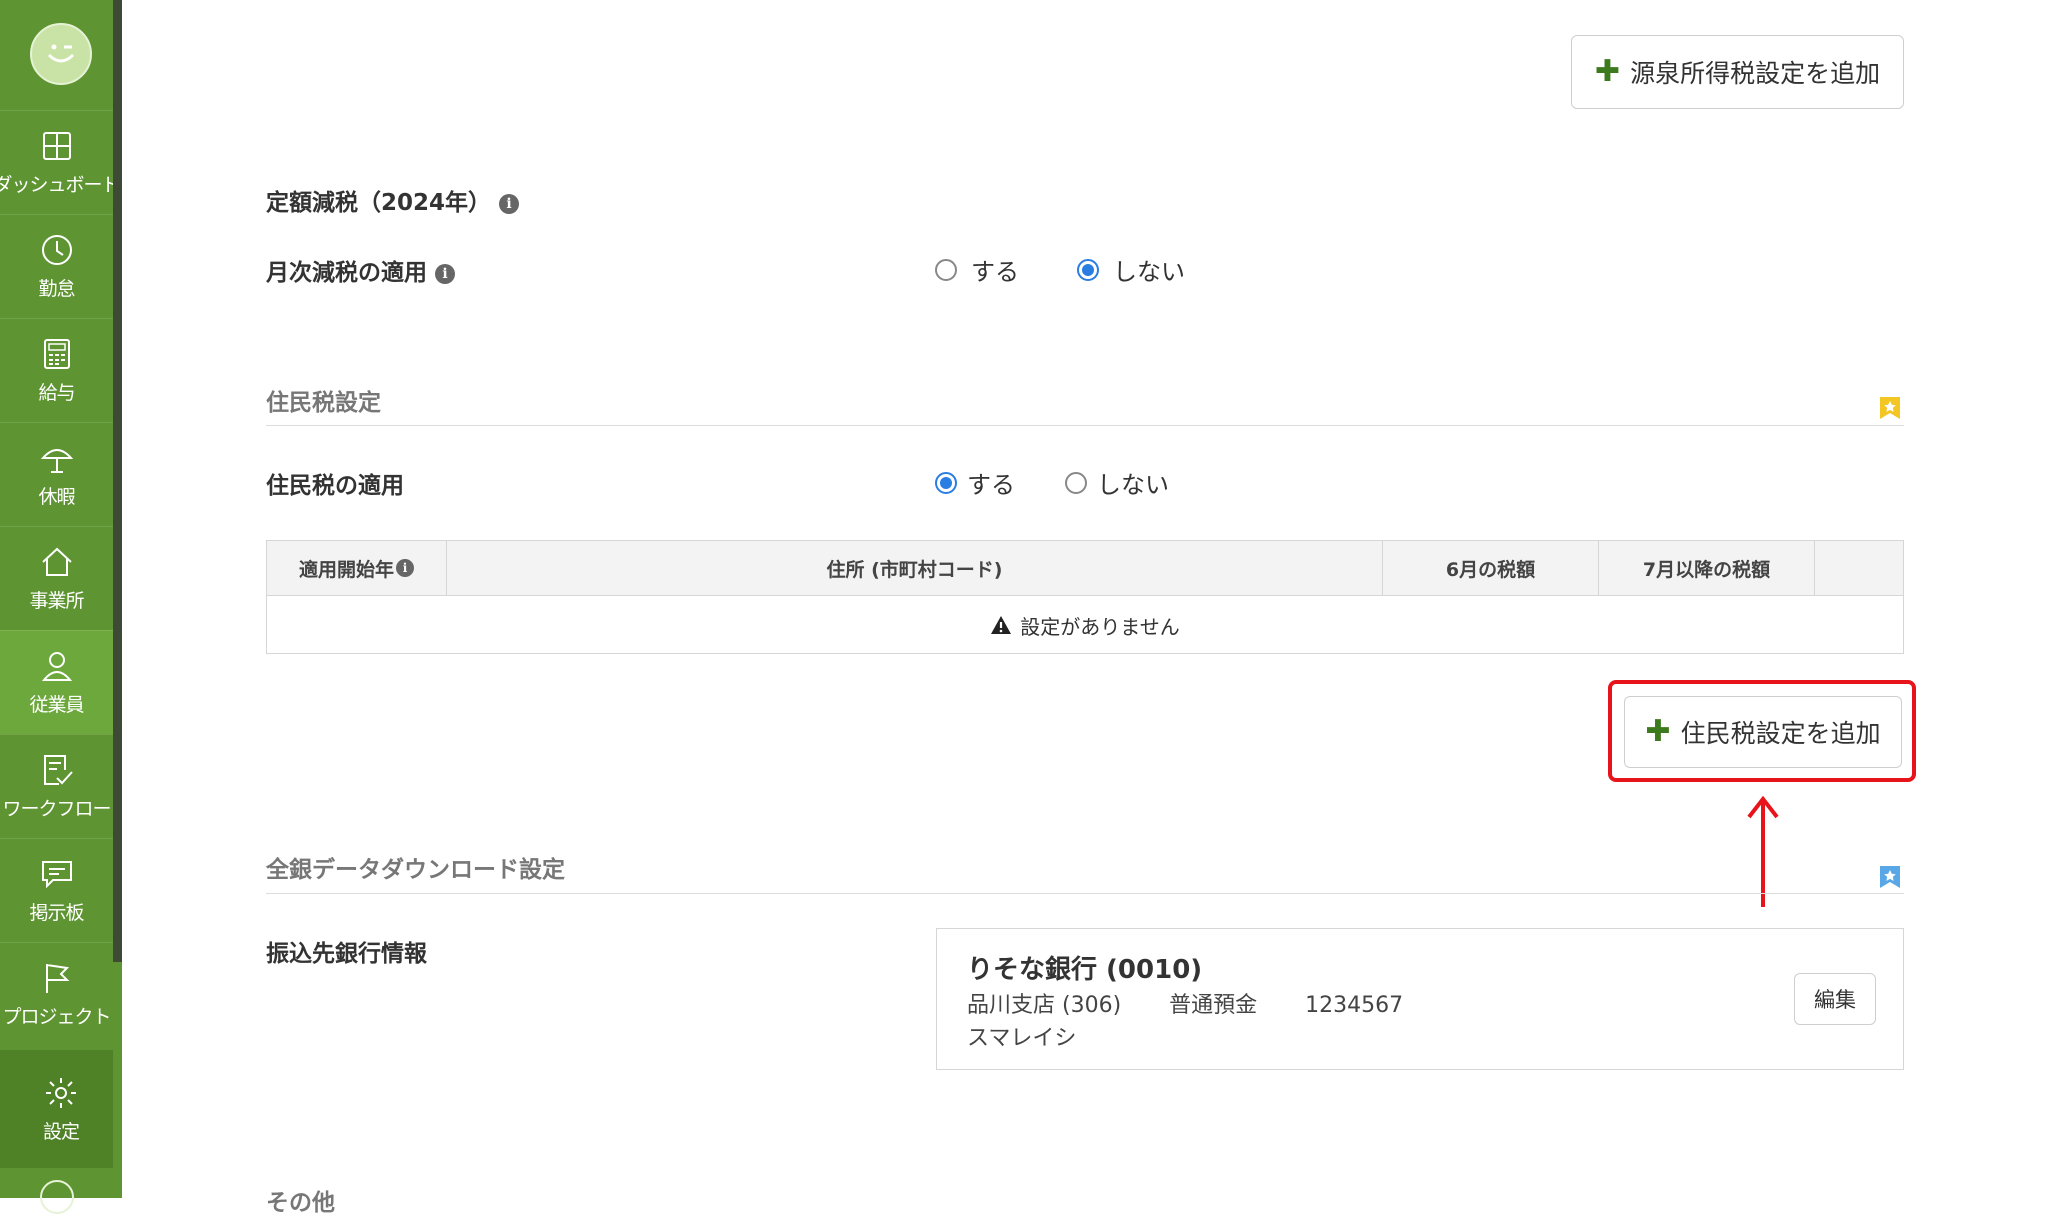 The height and width of the screenshot is (1217, 2048). I want to click on sidebar-item-label: 給与, so click(56, 393).